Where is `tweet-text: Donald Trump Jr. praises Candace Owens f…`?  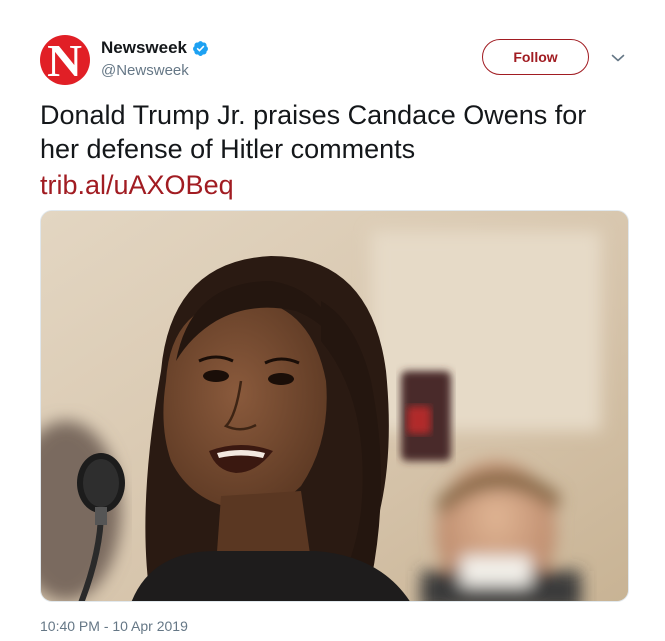 tweet-text: Donald Trump Jr. praises Candace Owens f… is located at coordinates (313, 132).